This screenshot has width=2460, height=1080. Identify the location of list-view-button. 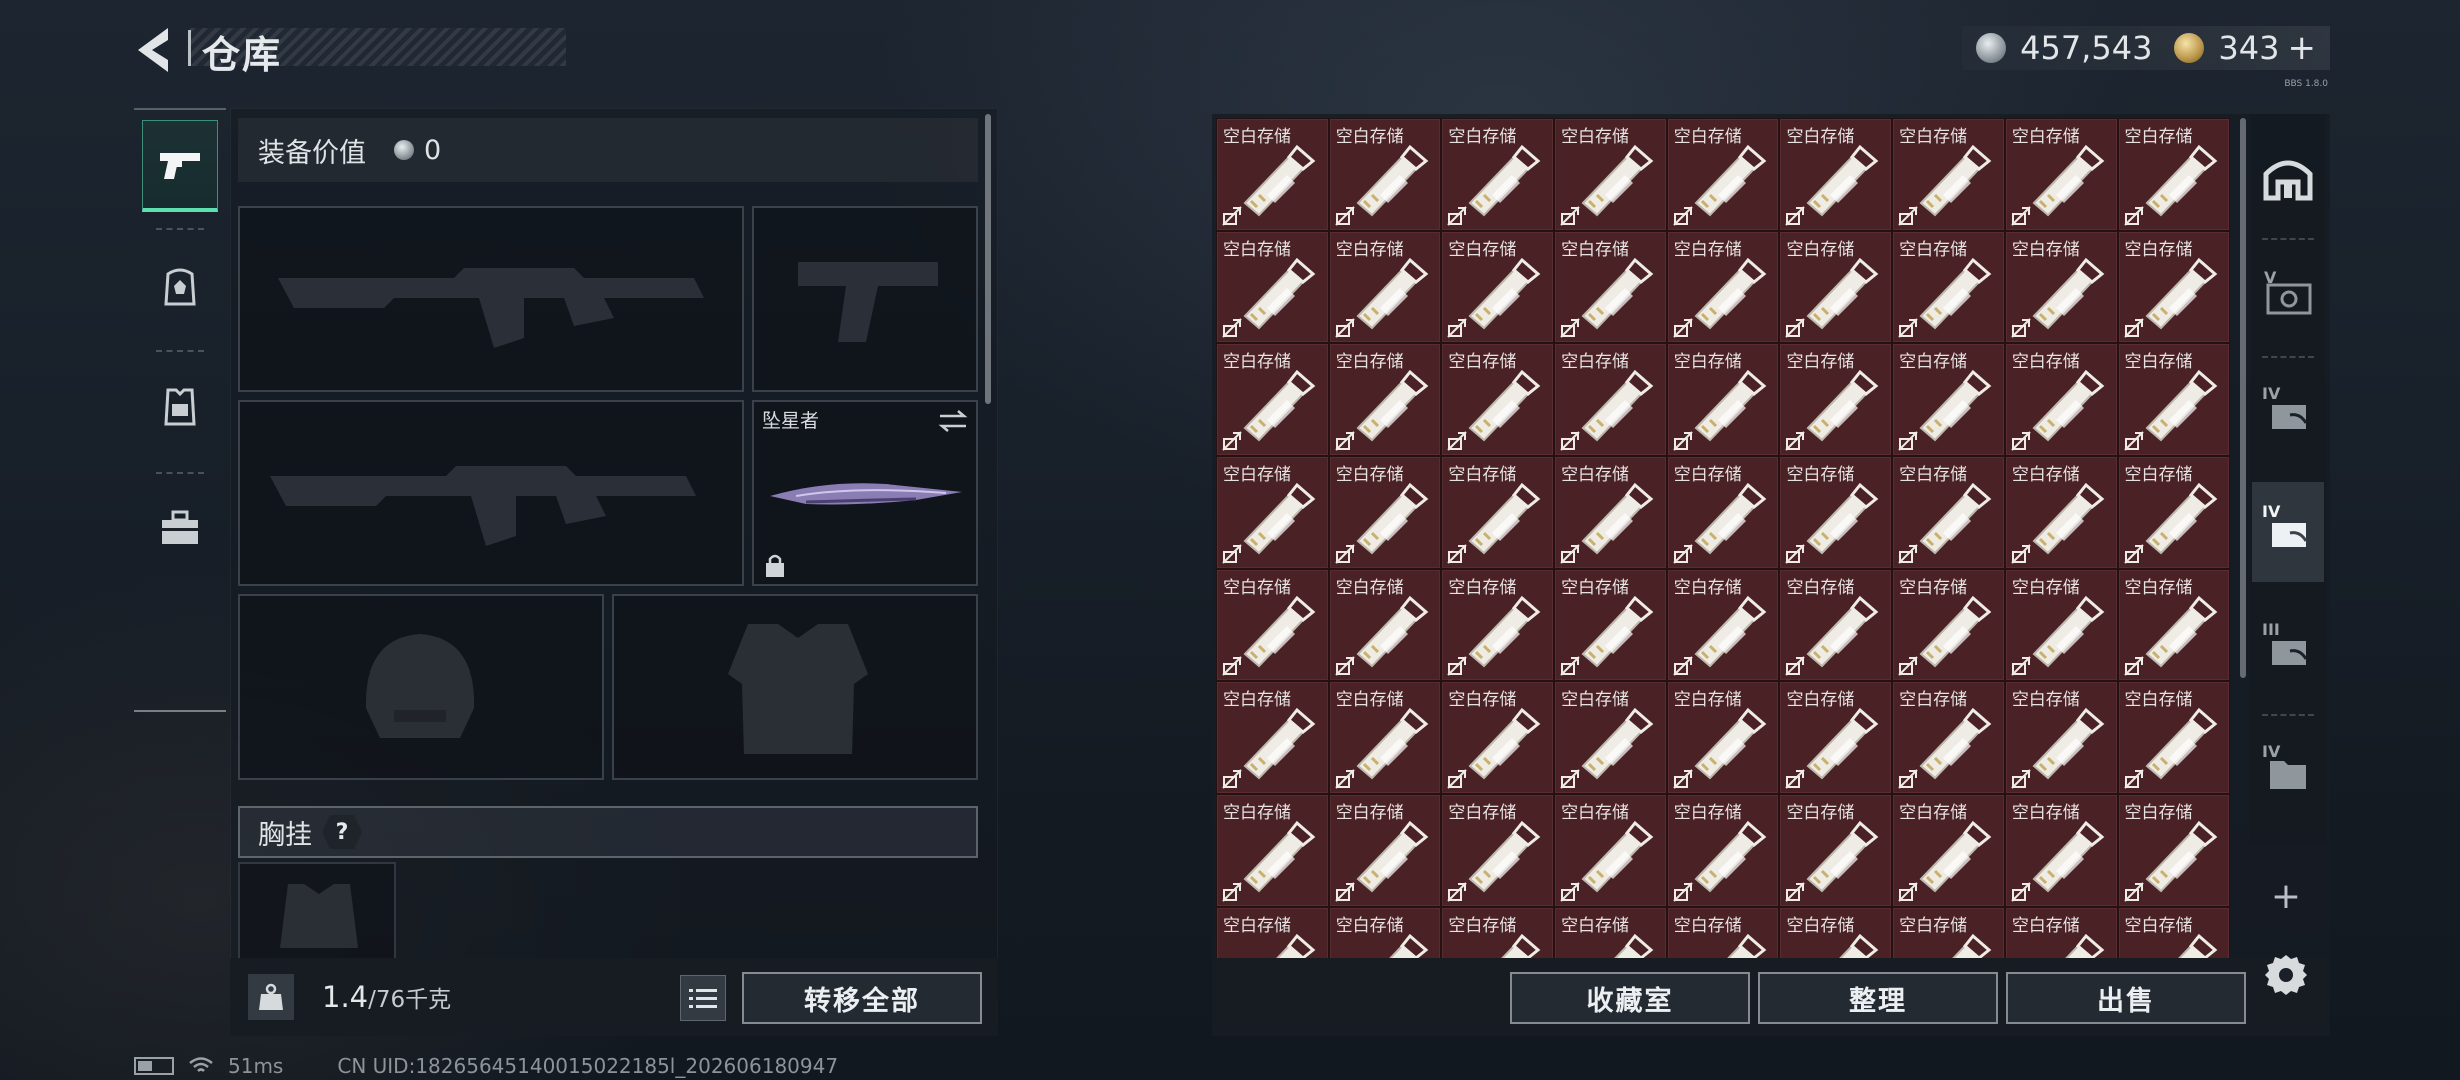
(703, 998).